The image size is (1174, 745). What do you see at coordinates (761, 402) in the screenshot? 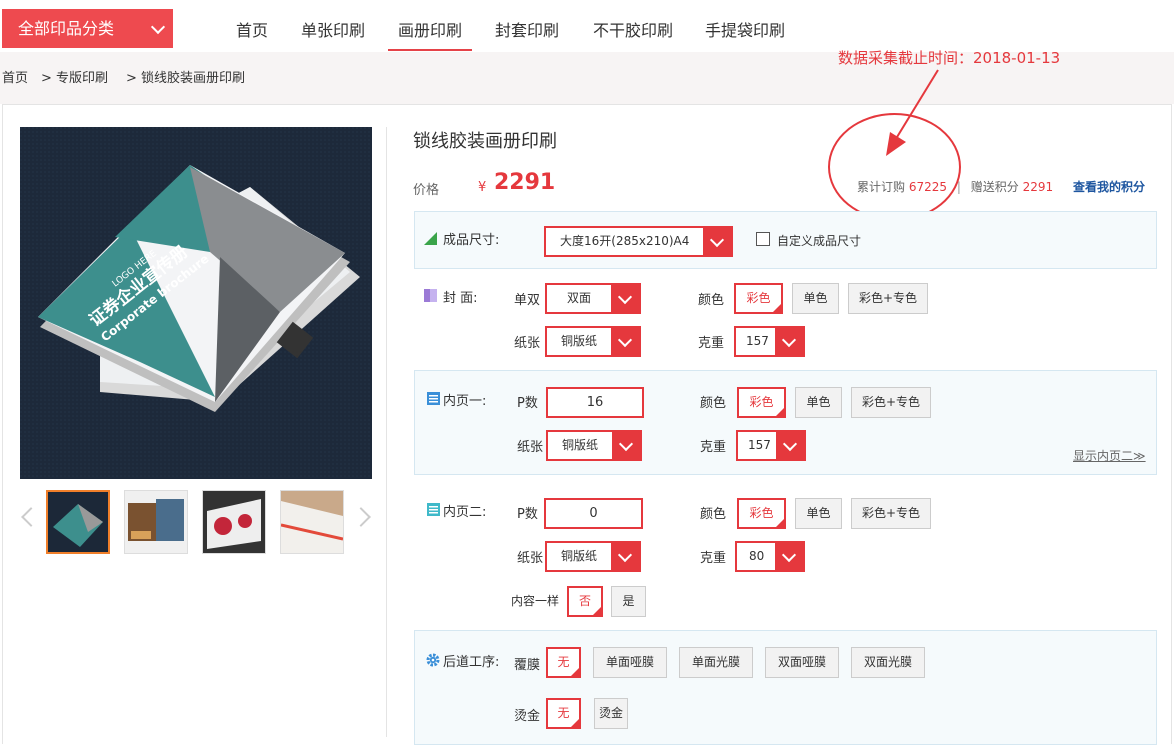
I see `inner1-color-option: 彩色` at bounding box center [761, 402].